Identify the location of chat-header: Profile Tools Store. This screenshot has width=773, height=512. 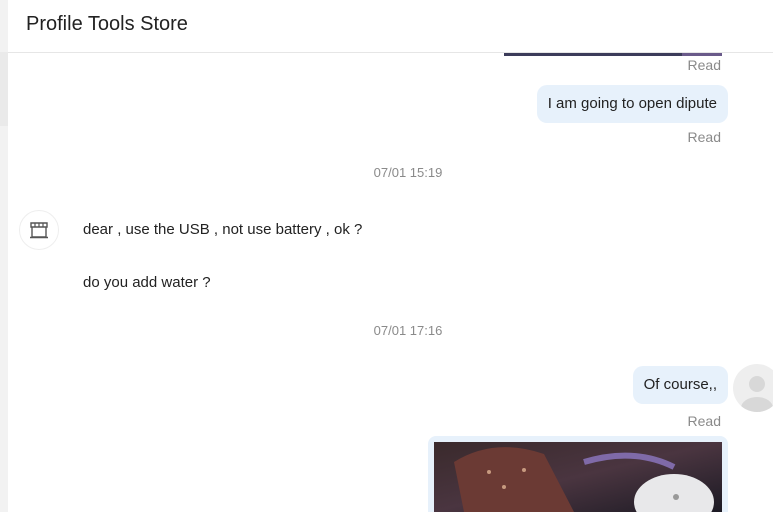
(390, 26).